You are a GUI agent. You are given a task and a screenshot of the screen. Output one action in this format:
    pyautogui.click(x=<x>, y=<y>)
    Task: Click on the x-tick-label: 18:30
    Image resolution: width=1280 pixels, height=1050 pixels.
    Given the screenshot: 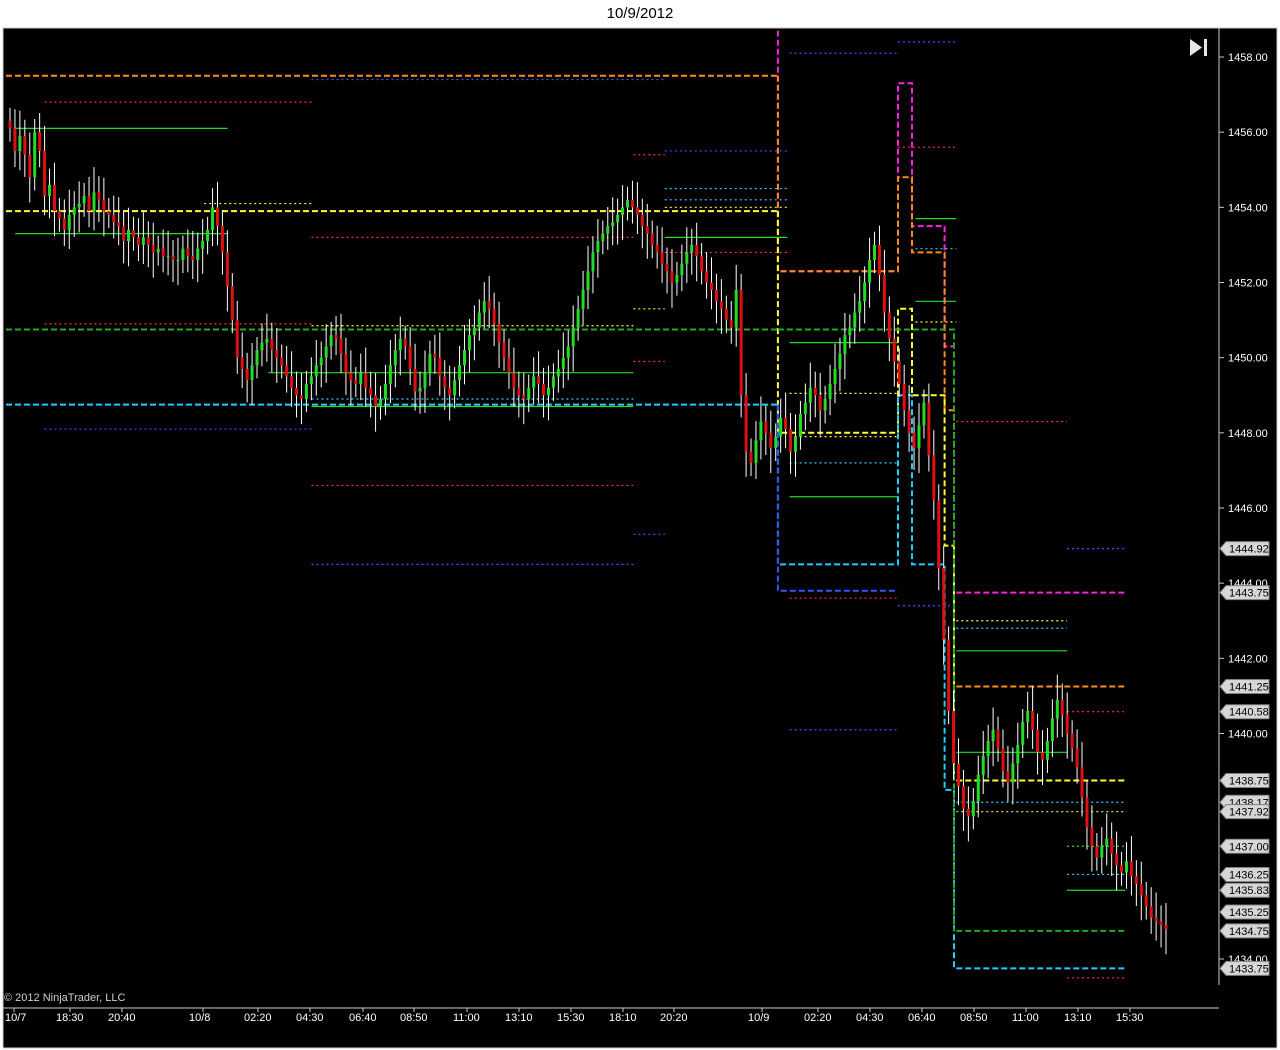 What is the action you would take?
    pyautogui.click(x=70, y=1018)
    